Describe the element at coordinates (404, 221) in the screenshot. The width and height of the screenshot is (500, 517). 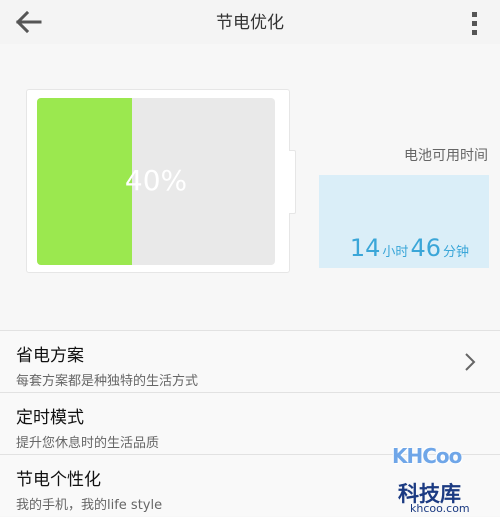
I see `battery-time-box: 14 小时 46 分钟` at that location.